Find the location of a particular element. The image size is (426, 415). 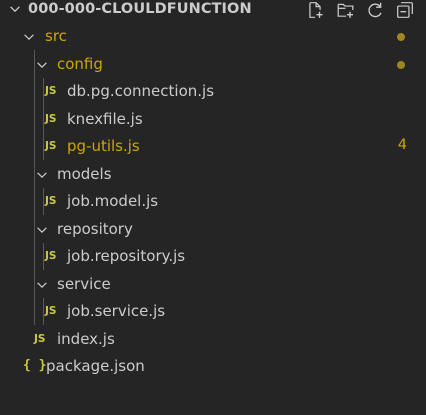

file-label: knexfile.js is located at coordinates (105, 118).